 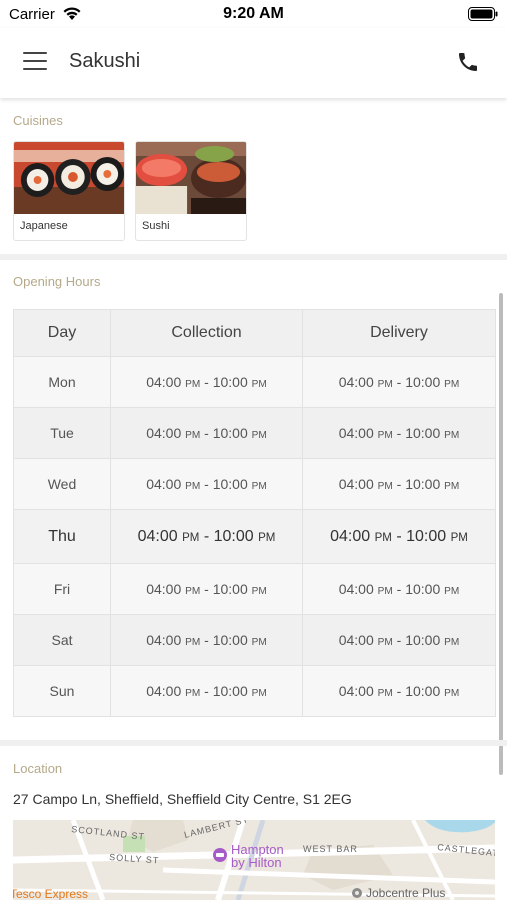 I want to click on cuisine-label: Sushi, so click(x=156, y=226).